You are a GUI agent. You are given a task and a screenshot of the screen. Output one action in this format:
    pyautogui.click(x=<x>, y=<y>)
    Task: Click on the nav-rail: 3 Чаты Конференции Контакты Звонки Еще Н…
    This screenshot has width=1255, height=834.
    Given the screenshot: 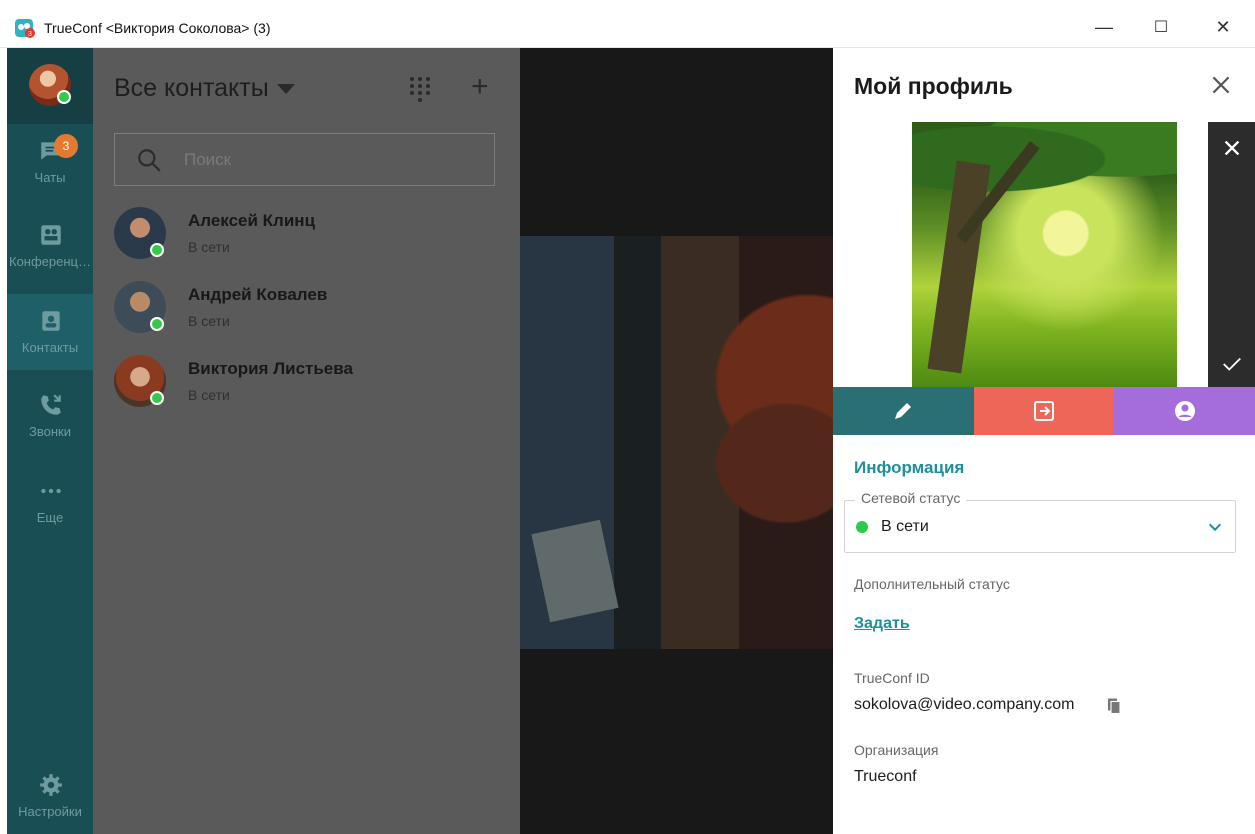 What is the action you would take?
    pyautogui.click(x=50, y=441)
    